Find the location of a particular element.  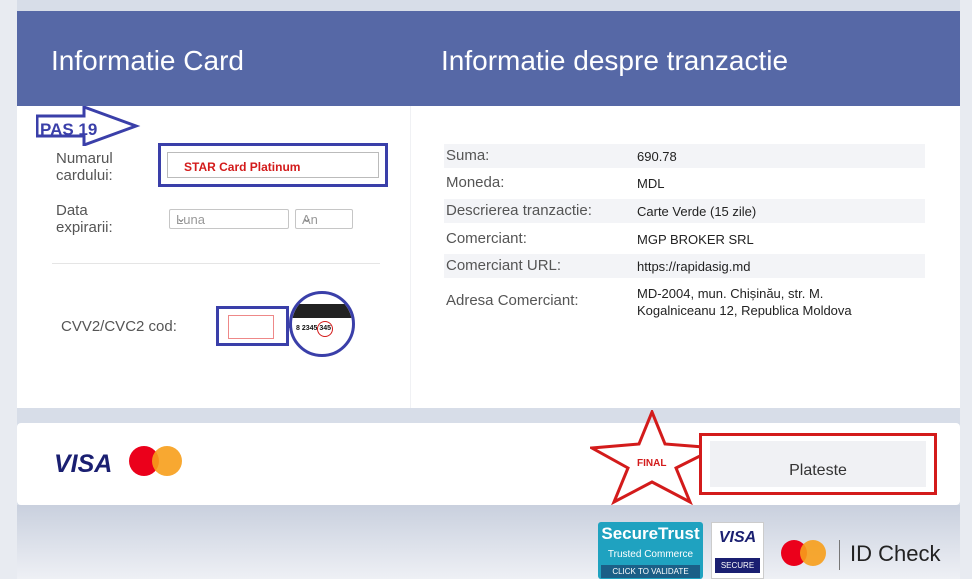

row-value: Carte Verde (15 zile) is located at coordinates (697, 211).